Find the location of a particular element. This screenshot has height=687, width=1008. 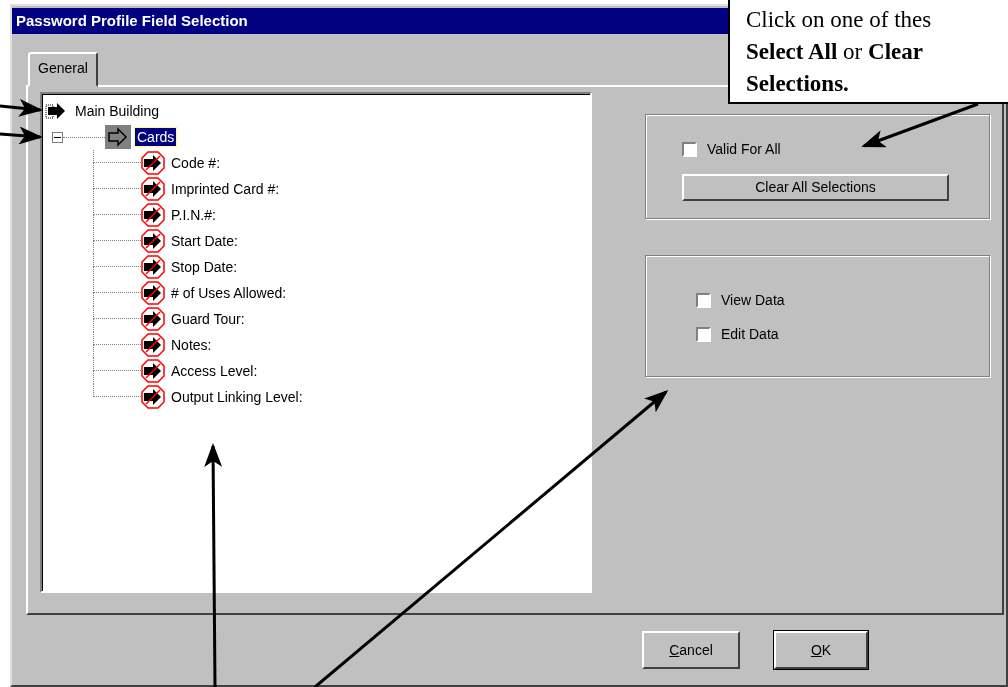

tree-item: Main Building is located at coordinates (117, 111).